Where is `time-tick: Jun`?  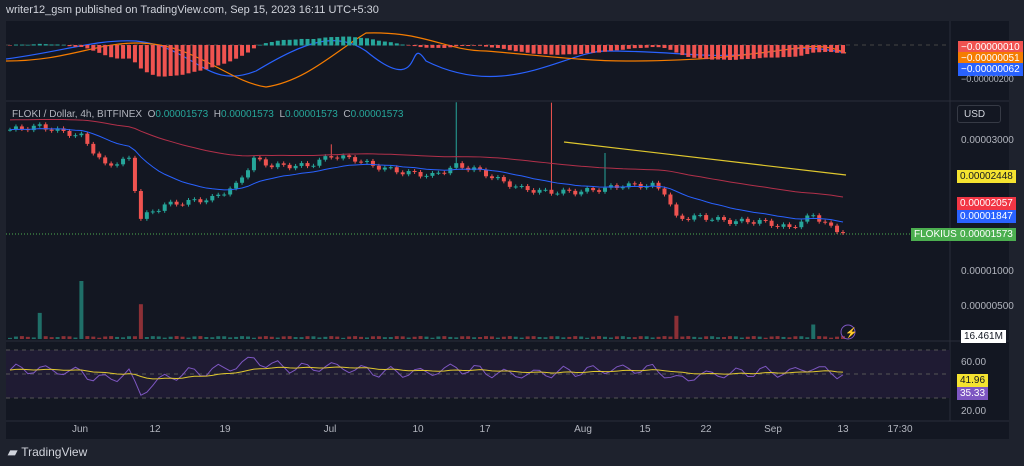
time-tick: Jun is located at coordinates (80, 429).